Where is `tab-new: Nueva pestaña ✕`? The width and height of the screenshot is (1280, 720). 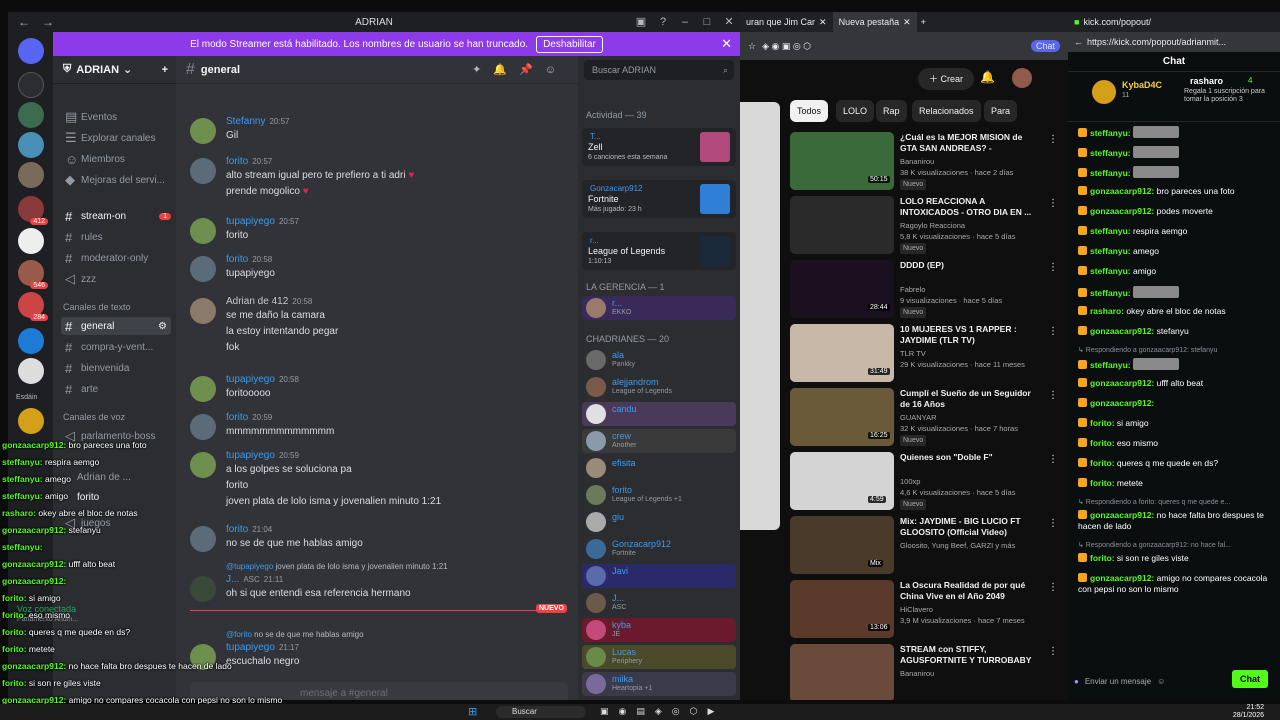
tab-new: Nueva pestaña ✕ is located at coordinates (874, 22).